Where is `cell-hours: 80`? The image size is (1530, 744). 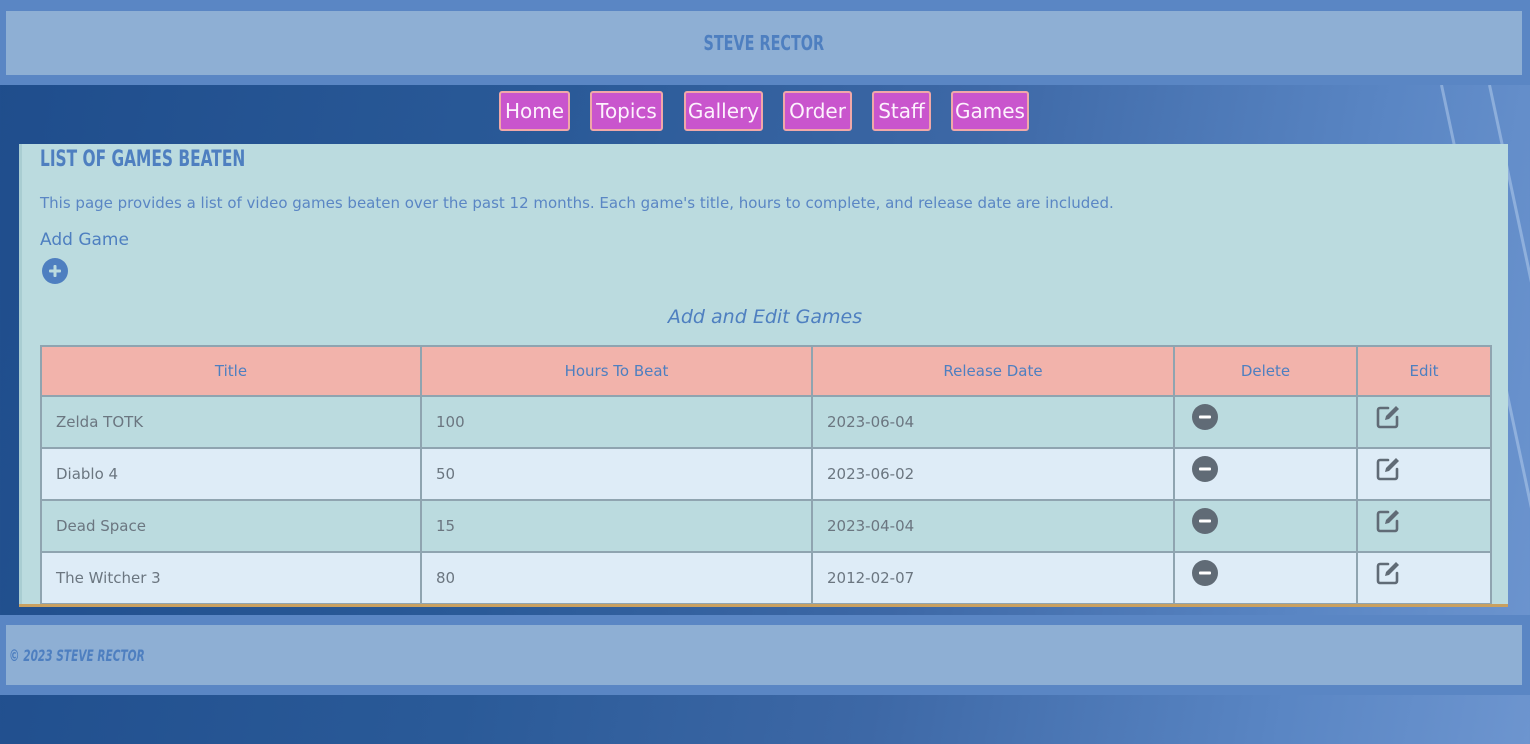
cell-hours: 80 is located at coordinates (616, 578).